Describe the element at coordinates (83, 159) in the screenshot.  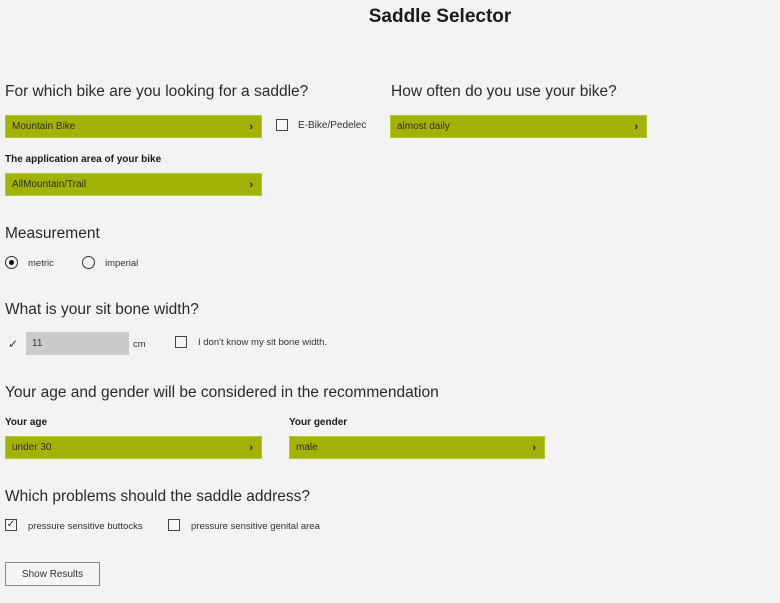
I see `application-label: The application area of your bike` at that location.